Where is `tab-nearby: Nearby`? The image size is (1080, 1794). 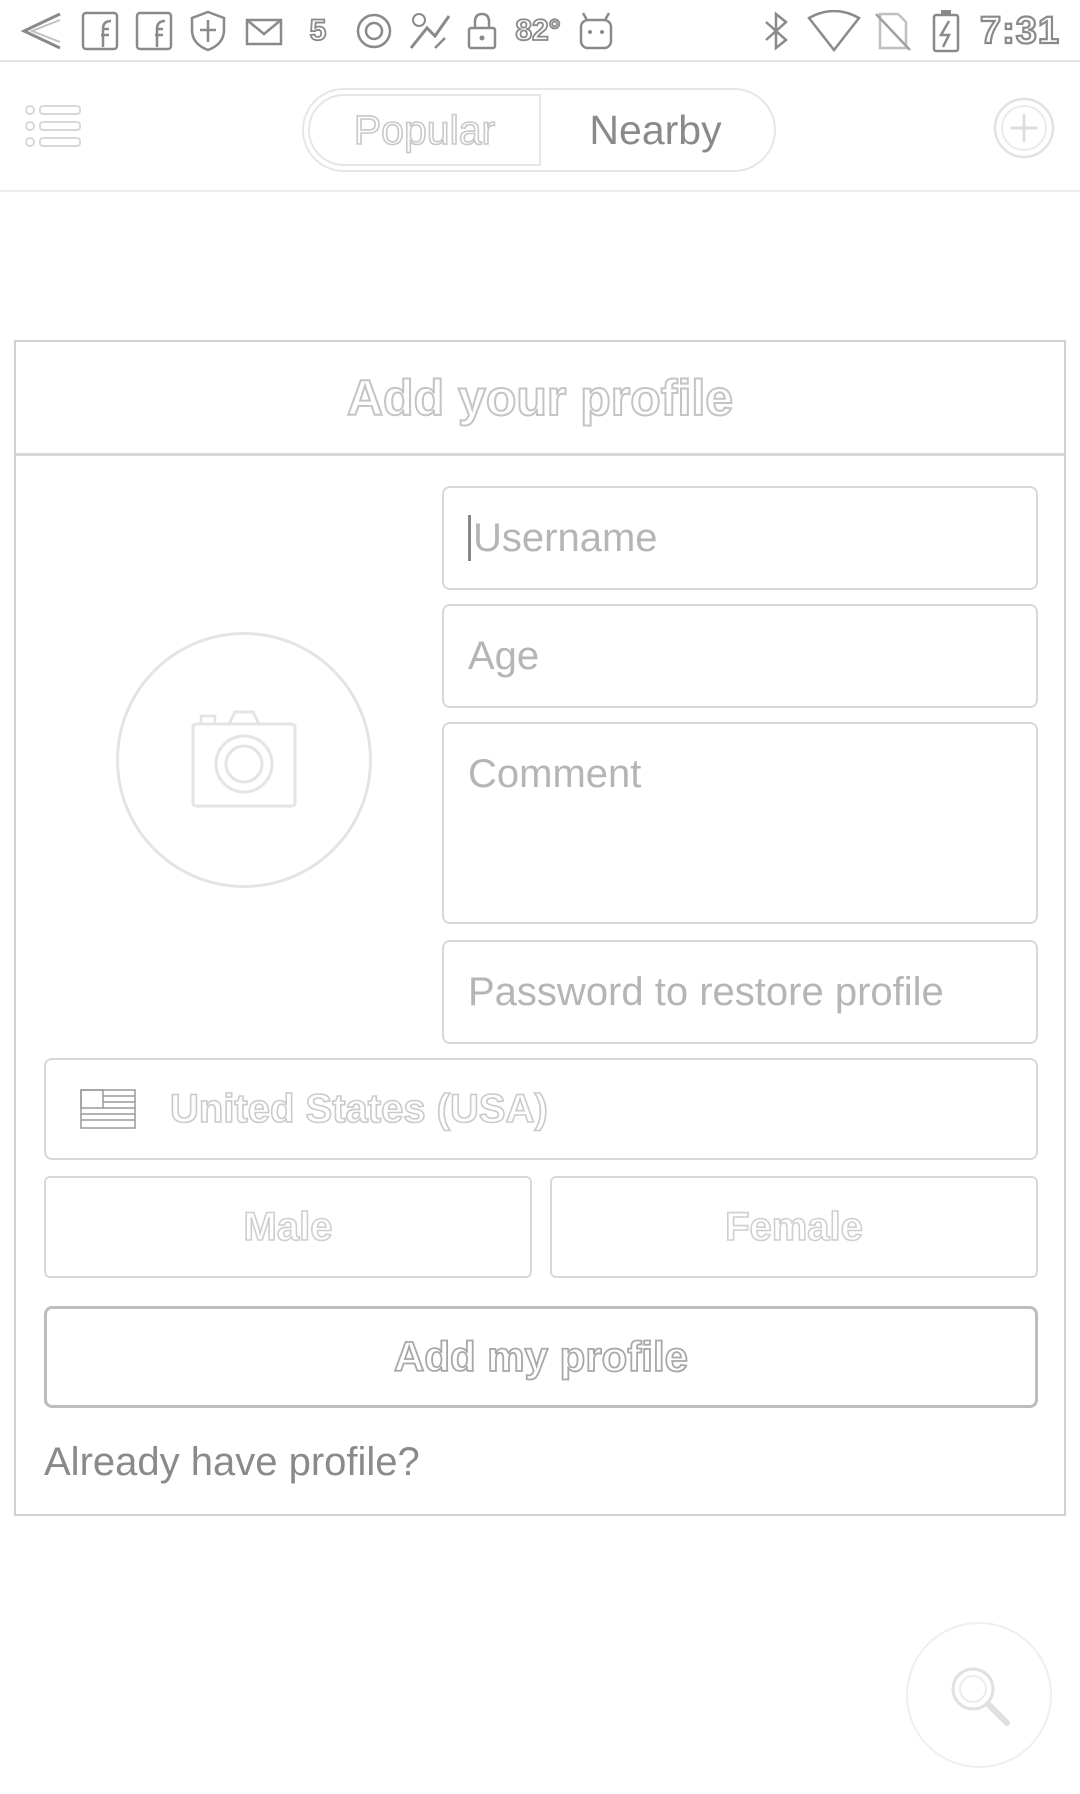 tab-nearby: Nearby is located at coordinates (655, 130).